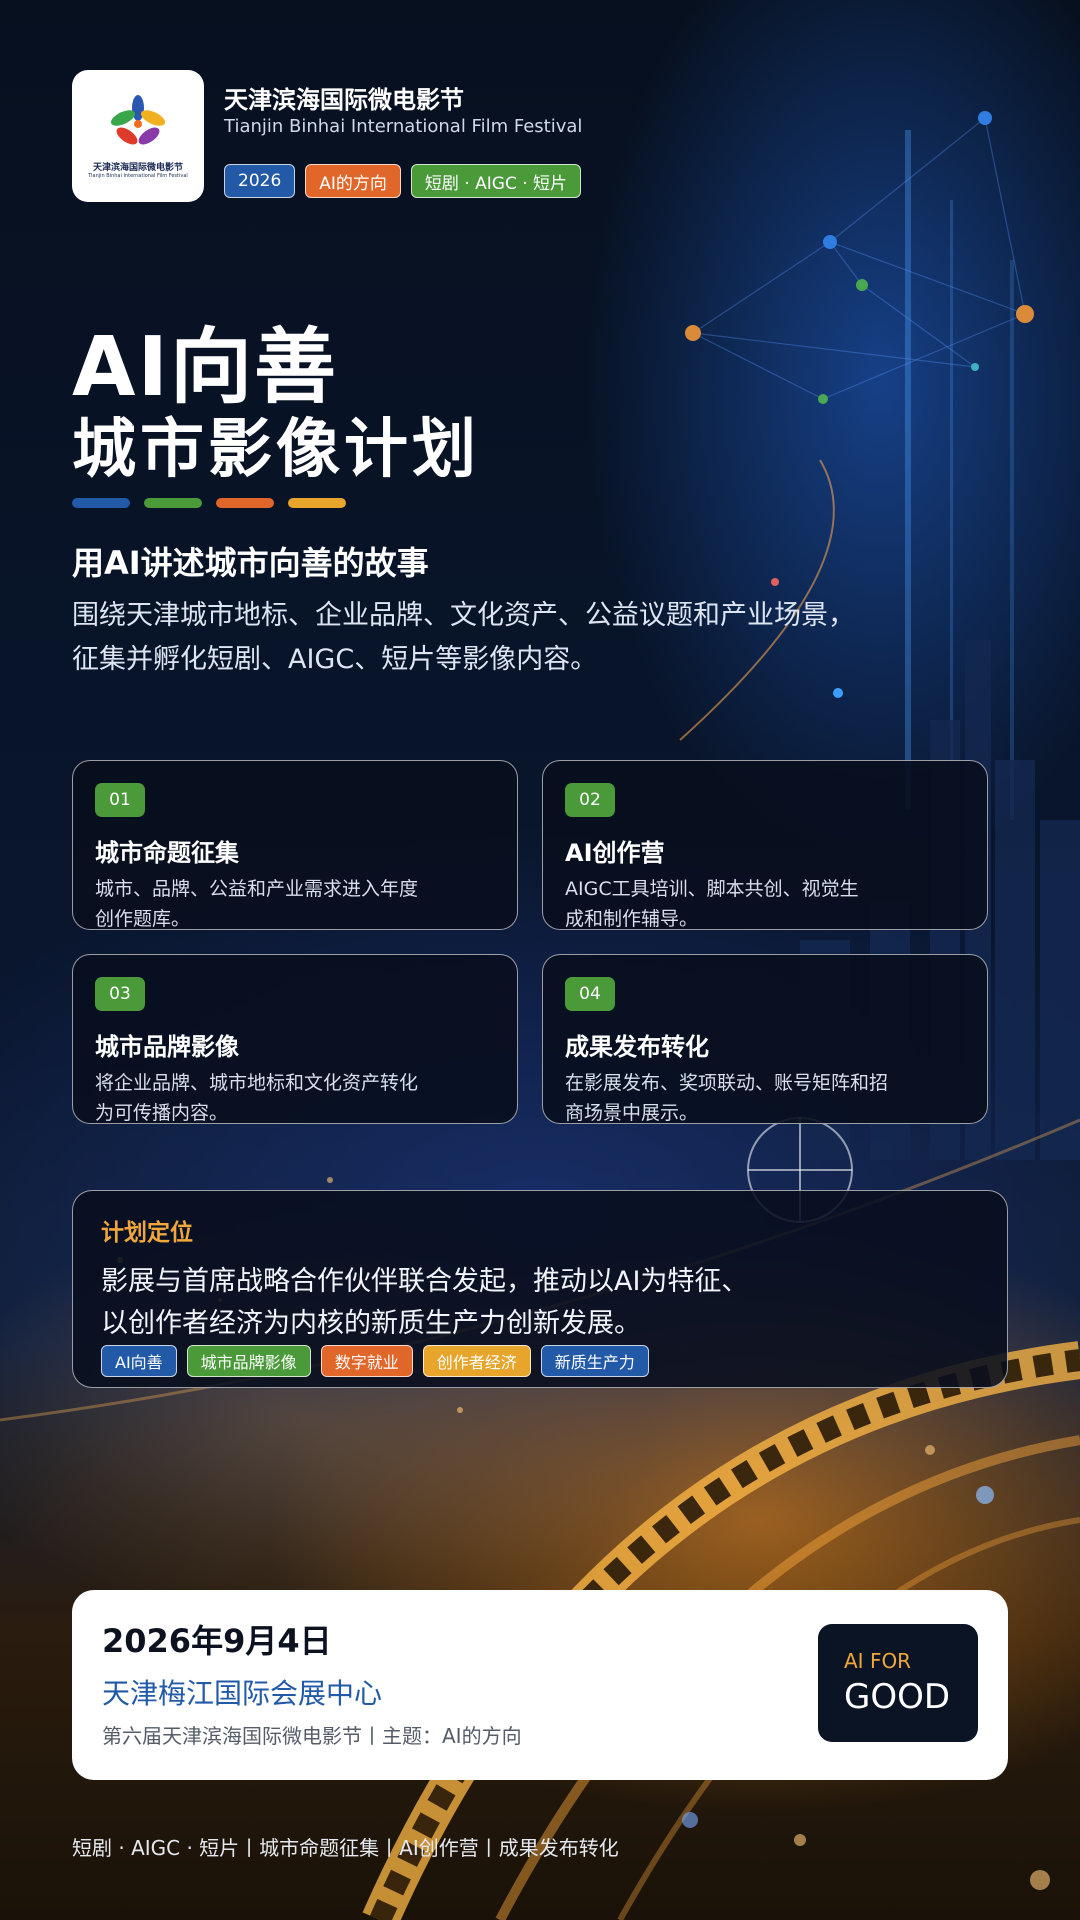 The height and width of the screenshot is (1920, 1080). I want to click on card-description-line1: 在影展发布、奖项联动、账号矩阵和招, so click(727, 1083).